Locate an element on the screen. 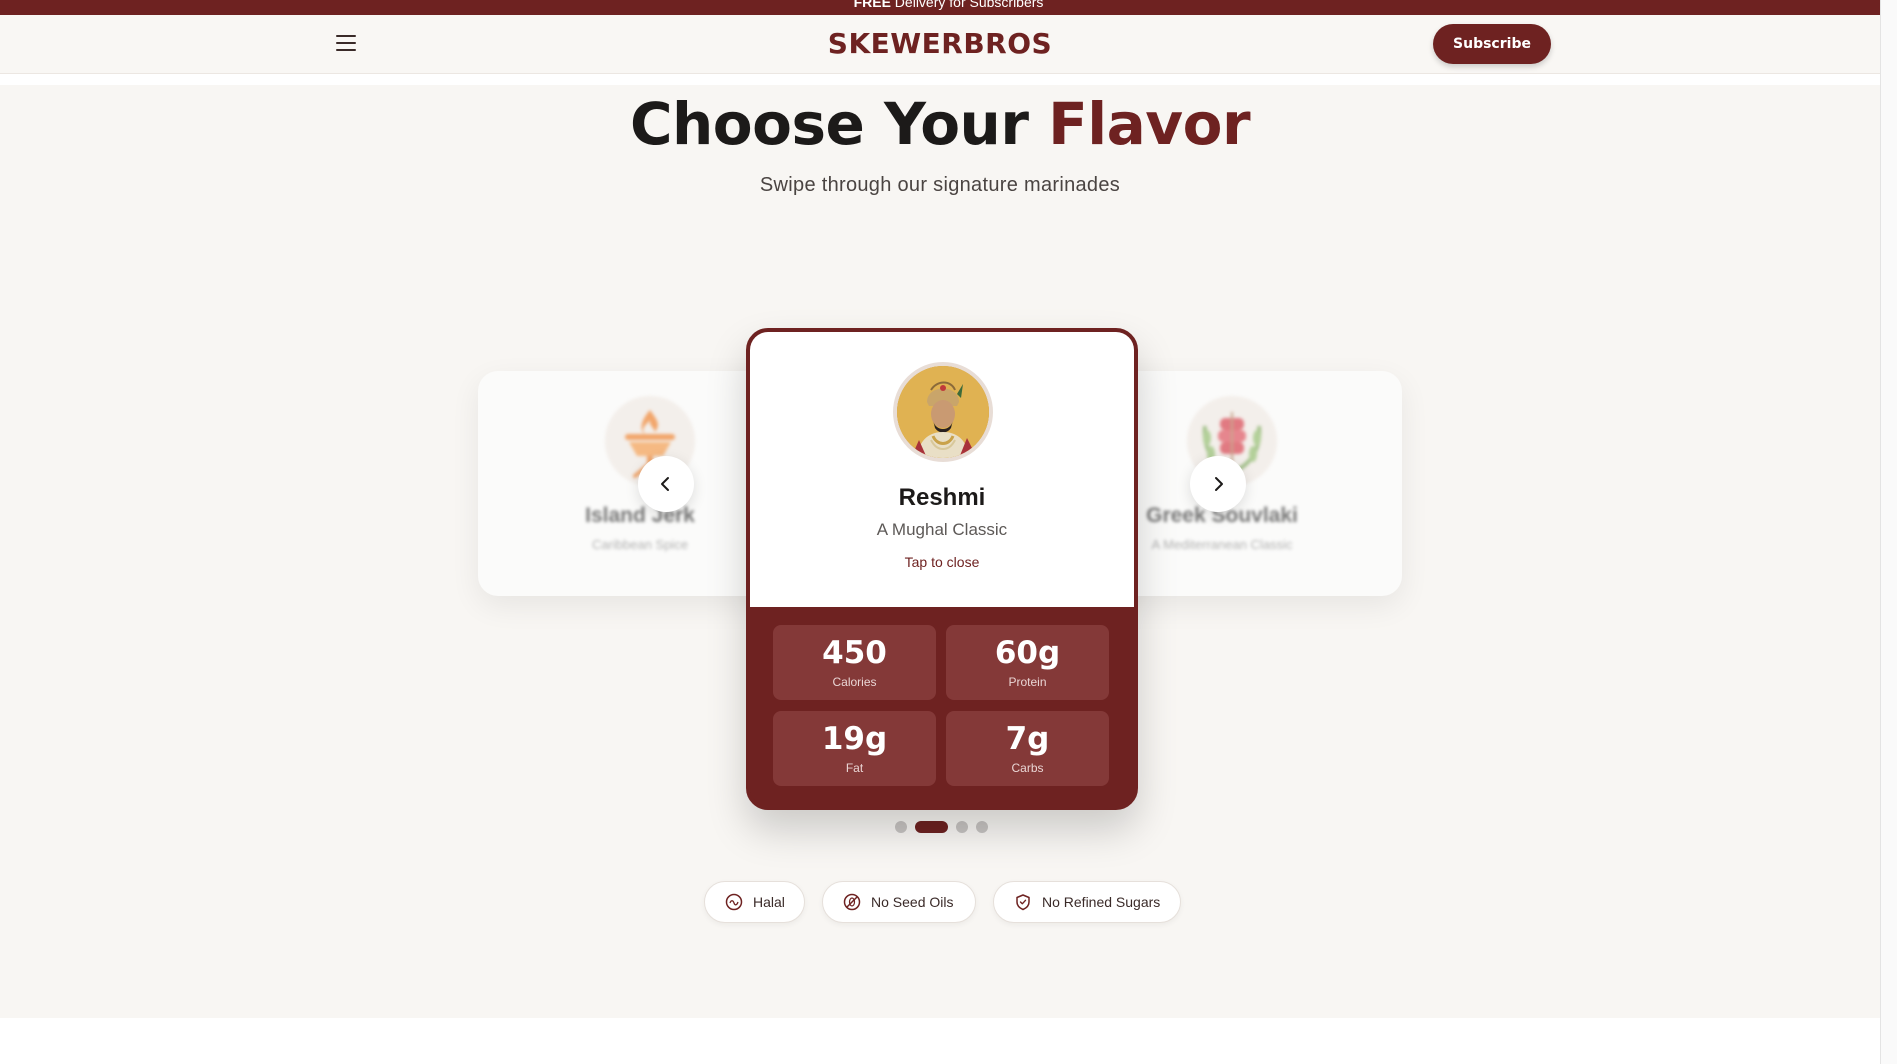 This screenshot has width=1897, height=1064. page-subtitle: Swipe through our signature marinades is located at coordinates (940, 185).